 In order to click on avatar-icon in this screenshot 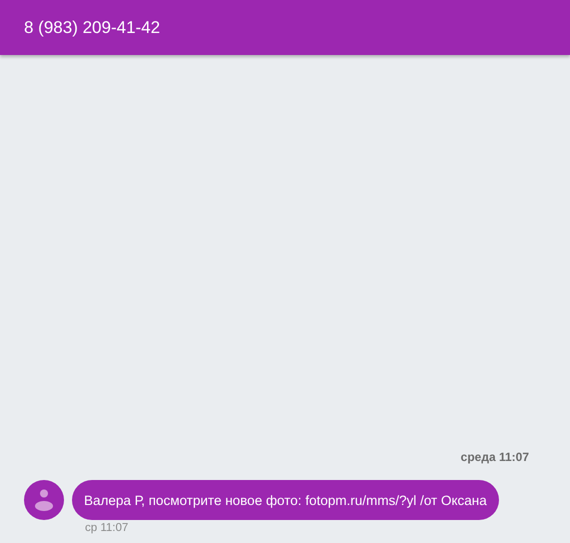, I will do `click(44, 500)`.